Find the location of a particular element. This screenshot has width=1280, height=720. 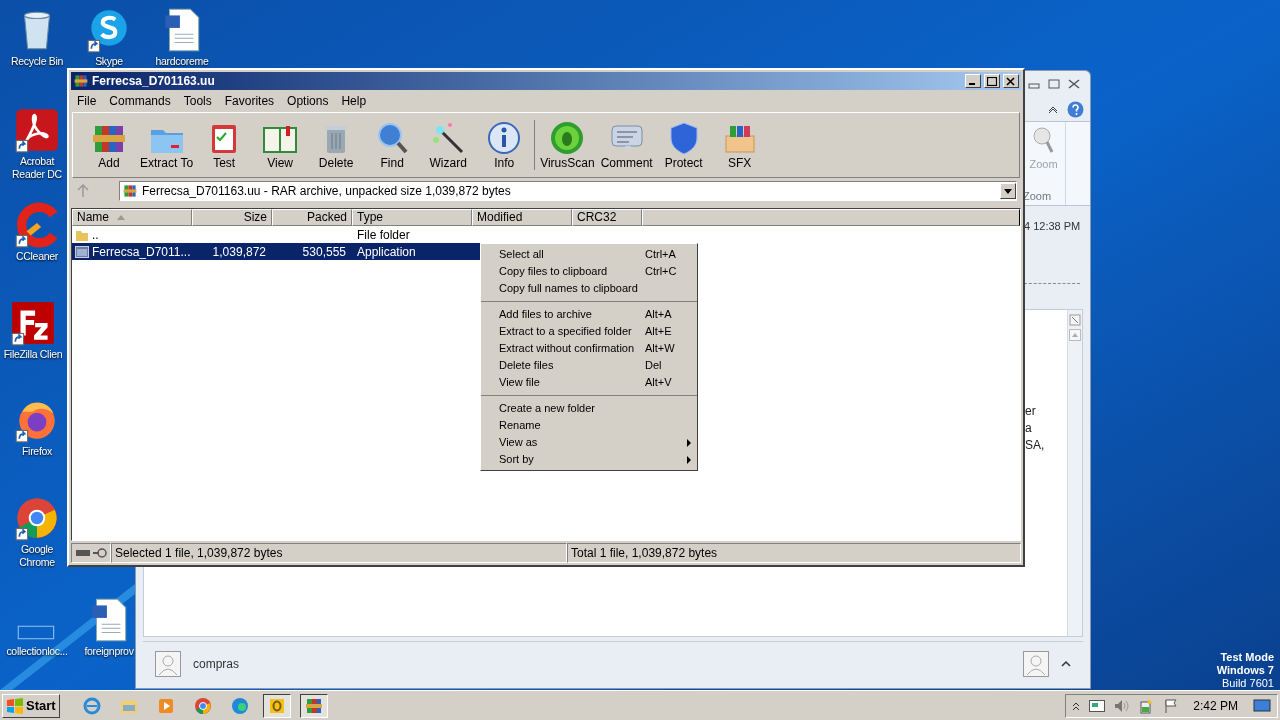

os-notice-text: Test Mode is located at coordinates (1247, 657).